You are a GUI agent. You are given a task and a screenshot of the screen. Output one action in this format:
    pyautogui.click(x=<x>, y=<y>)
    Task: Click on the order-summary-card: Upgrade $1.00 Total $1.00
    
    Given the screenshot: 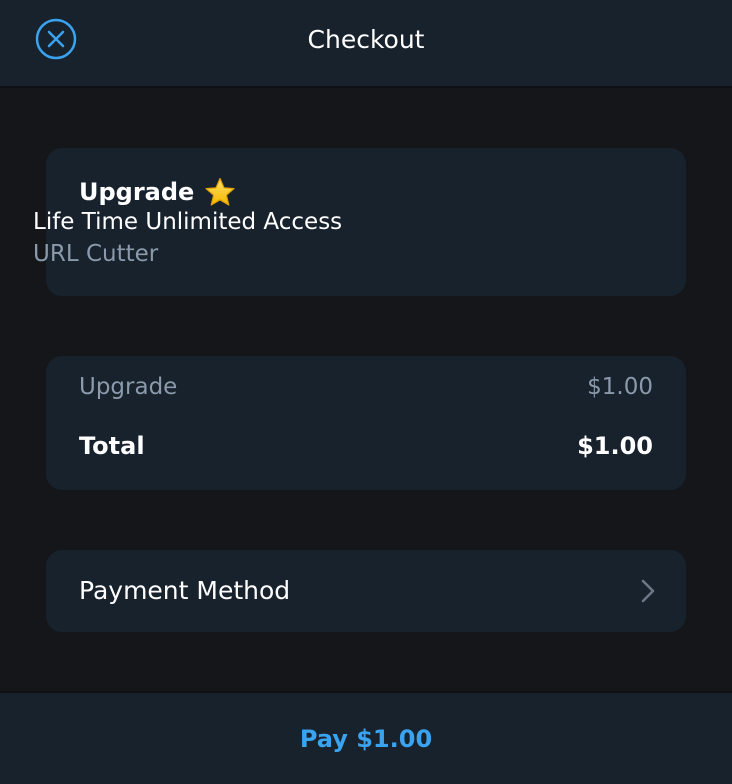 What is the action you would take?
    pyautogui.click(x=366, y=423)
    